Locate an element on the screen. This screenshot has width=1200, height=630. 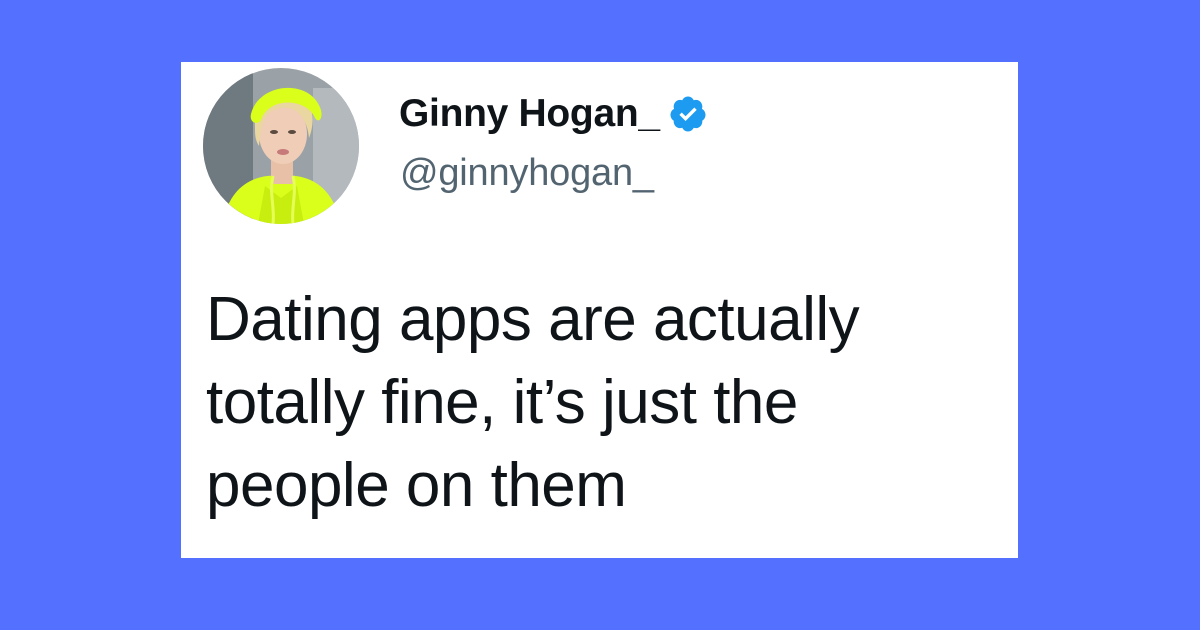
tweet-text-line: Dating apps are actually is located at coordinates (533, 319).